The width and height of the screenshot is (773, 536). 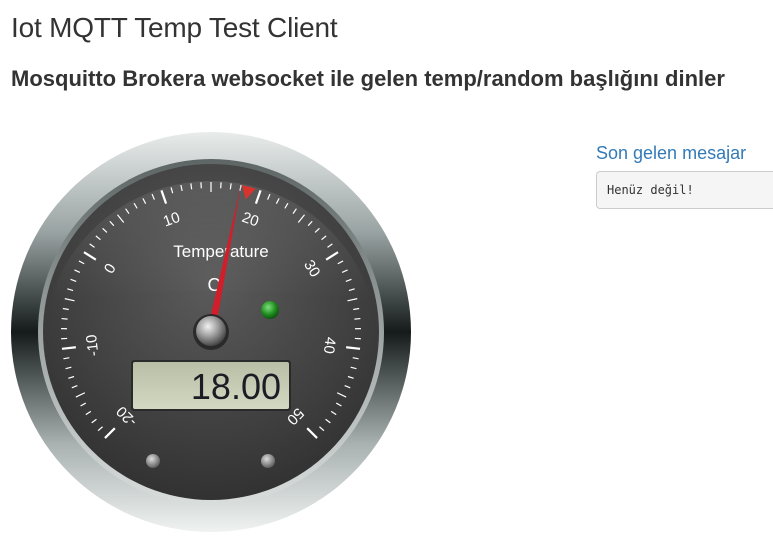 I want to click on tick-label: 40, so click(x=329, y=345).